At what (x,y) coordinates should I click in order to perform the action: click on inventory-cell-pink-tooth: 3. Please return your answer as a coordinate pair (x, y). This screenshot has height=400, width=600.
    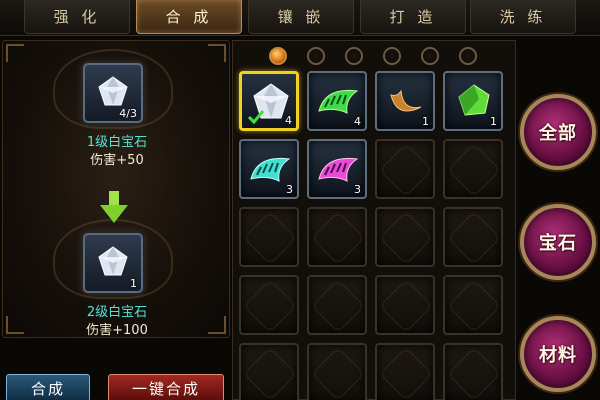
    Looking at the image, I should click on (337, 169).